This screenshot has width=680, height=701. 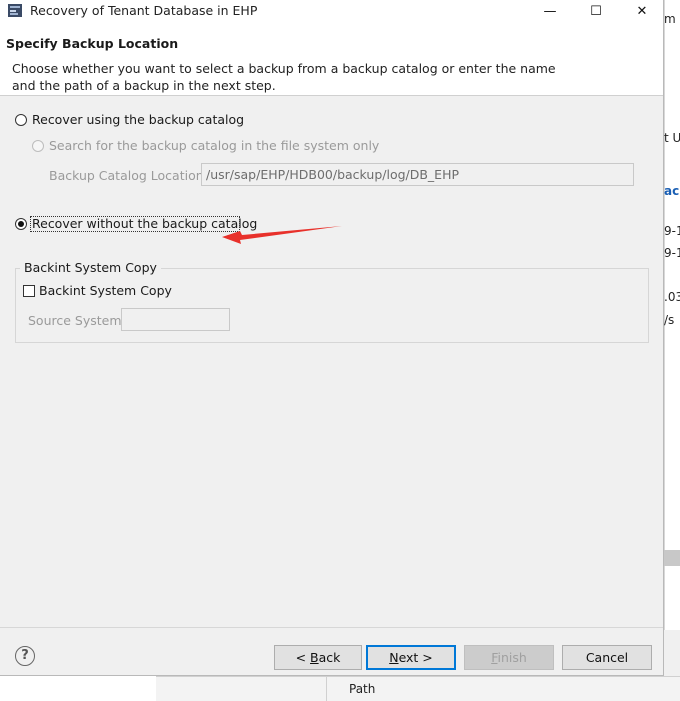 What do you see at coordinates (669, 320) in the screenshot?
I see `background-text-fragment: /s` at bounding box center [669, 320].